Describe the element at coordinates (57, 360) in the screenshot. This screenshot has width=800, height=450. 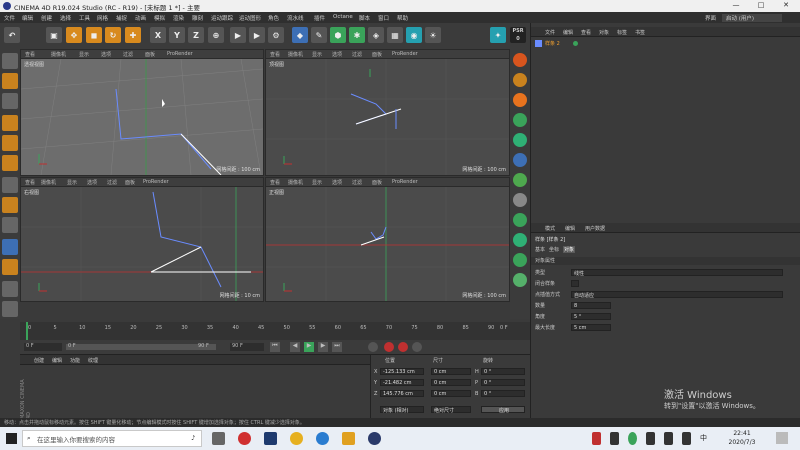
I see `mat-menu-edit: 编辑` at that location.